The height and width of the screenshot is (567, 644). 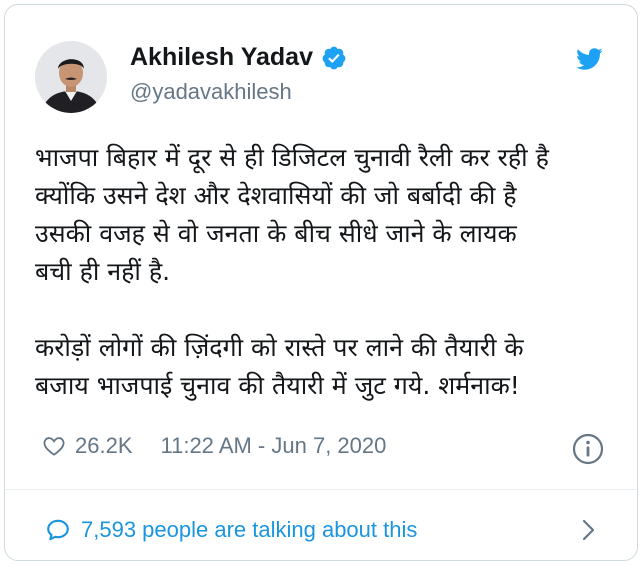 I want to click on like-count: 26.2K, so click(x=104, y=446).